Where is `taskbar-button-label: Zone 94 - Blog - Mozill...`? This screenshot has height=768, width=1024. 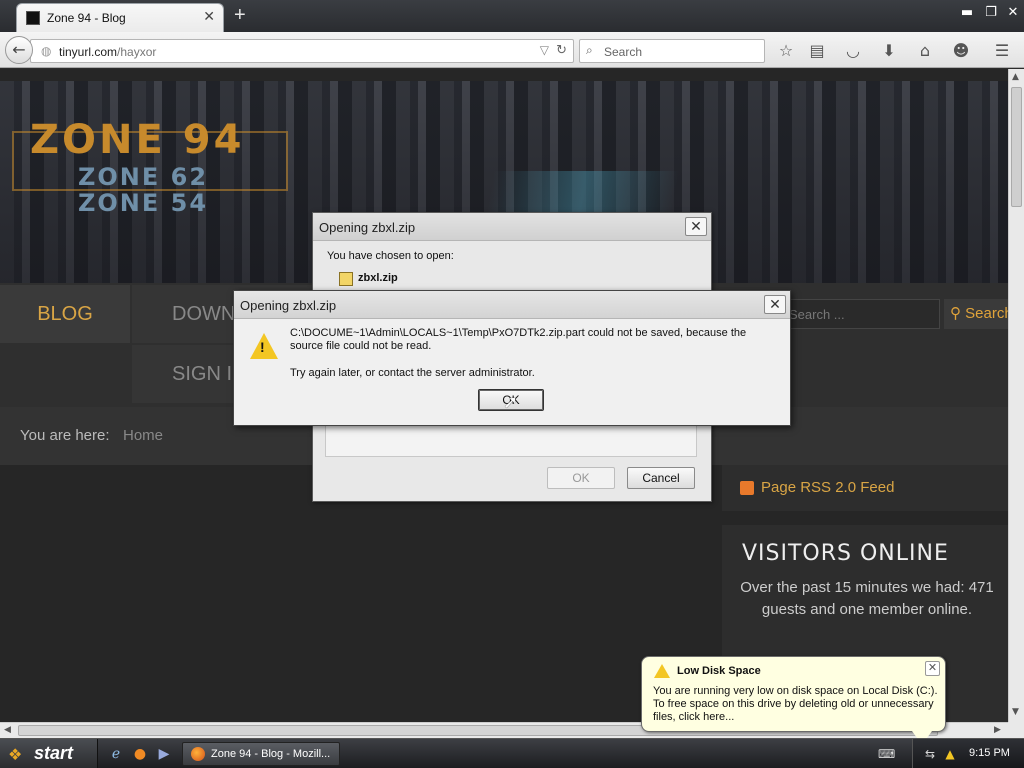 taskbar-button-label: Zone 94 - Blog - Mozill... is located at coordinates (271, 754).